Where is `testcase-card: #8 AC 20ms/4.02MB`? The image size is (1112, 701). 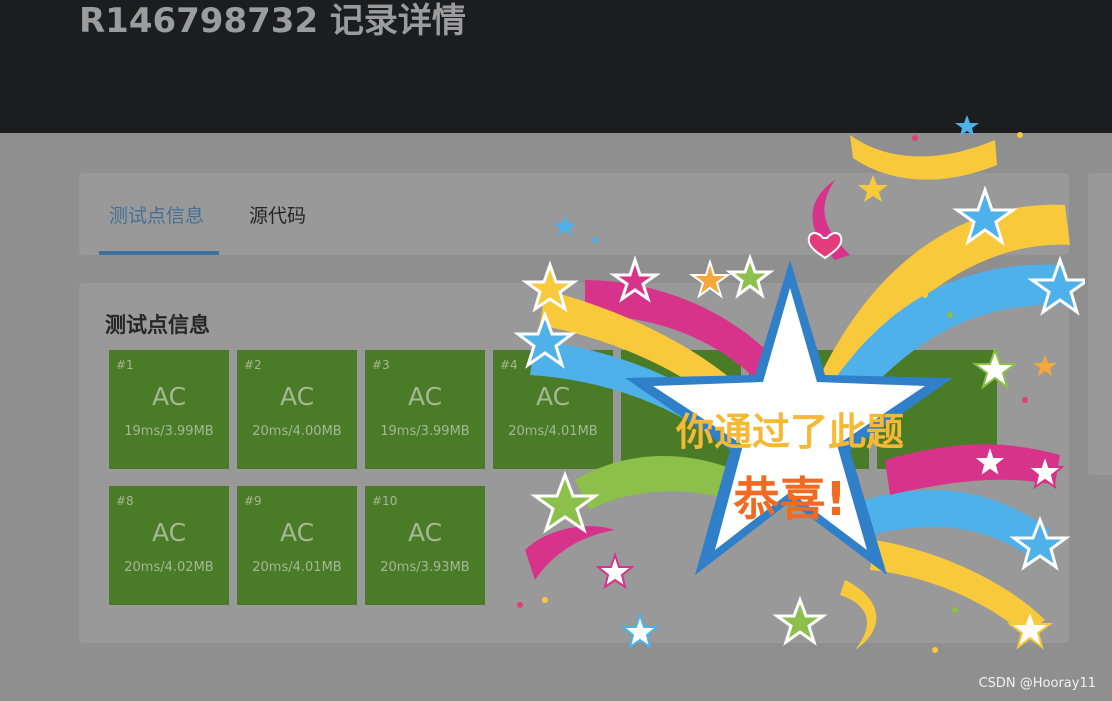 testcase-card: #8 AC 20ms/4.02MB is located at coordinates (169, 545).